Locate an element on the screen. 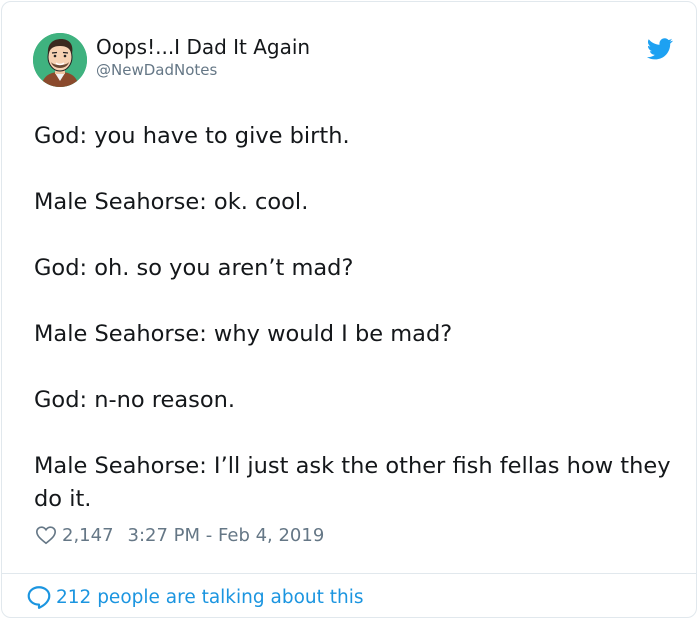  author-names: Oops!...I Dad It Again @NewDadNotes is located at coordinates (203, 57).